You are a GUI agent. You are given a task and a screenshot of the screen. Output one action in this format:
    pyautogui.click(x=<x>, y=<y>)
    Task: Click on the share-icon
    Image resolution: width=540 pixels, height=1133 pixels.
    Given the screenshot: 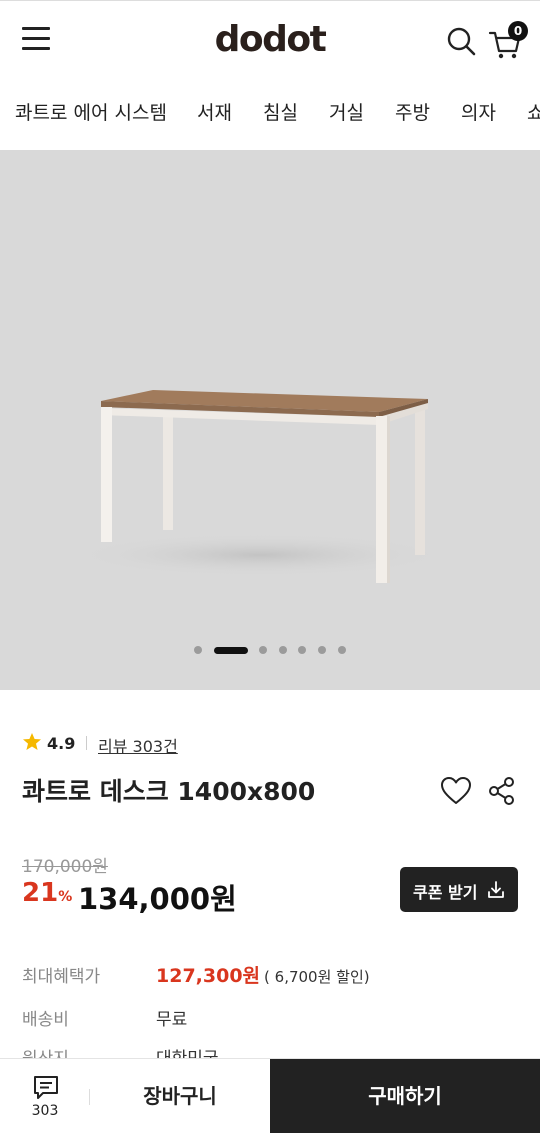 What is the action you would take?
    pyautogui.click(x=502, y=791)
    